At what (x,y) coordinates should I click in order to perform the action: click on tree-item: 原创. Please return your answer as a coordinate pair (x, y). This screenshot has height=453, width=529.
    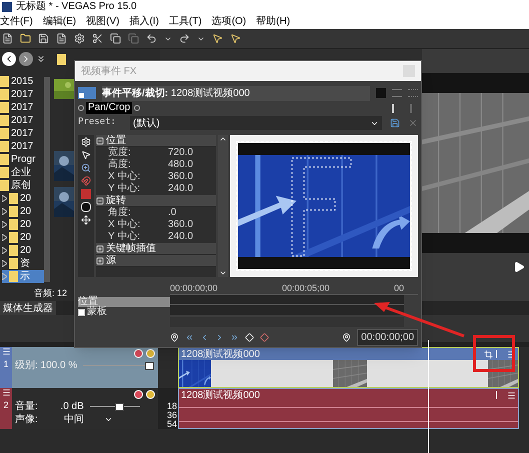
    Looking at the image, I should click on (22, 185).